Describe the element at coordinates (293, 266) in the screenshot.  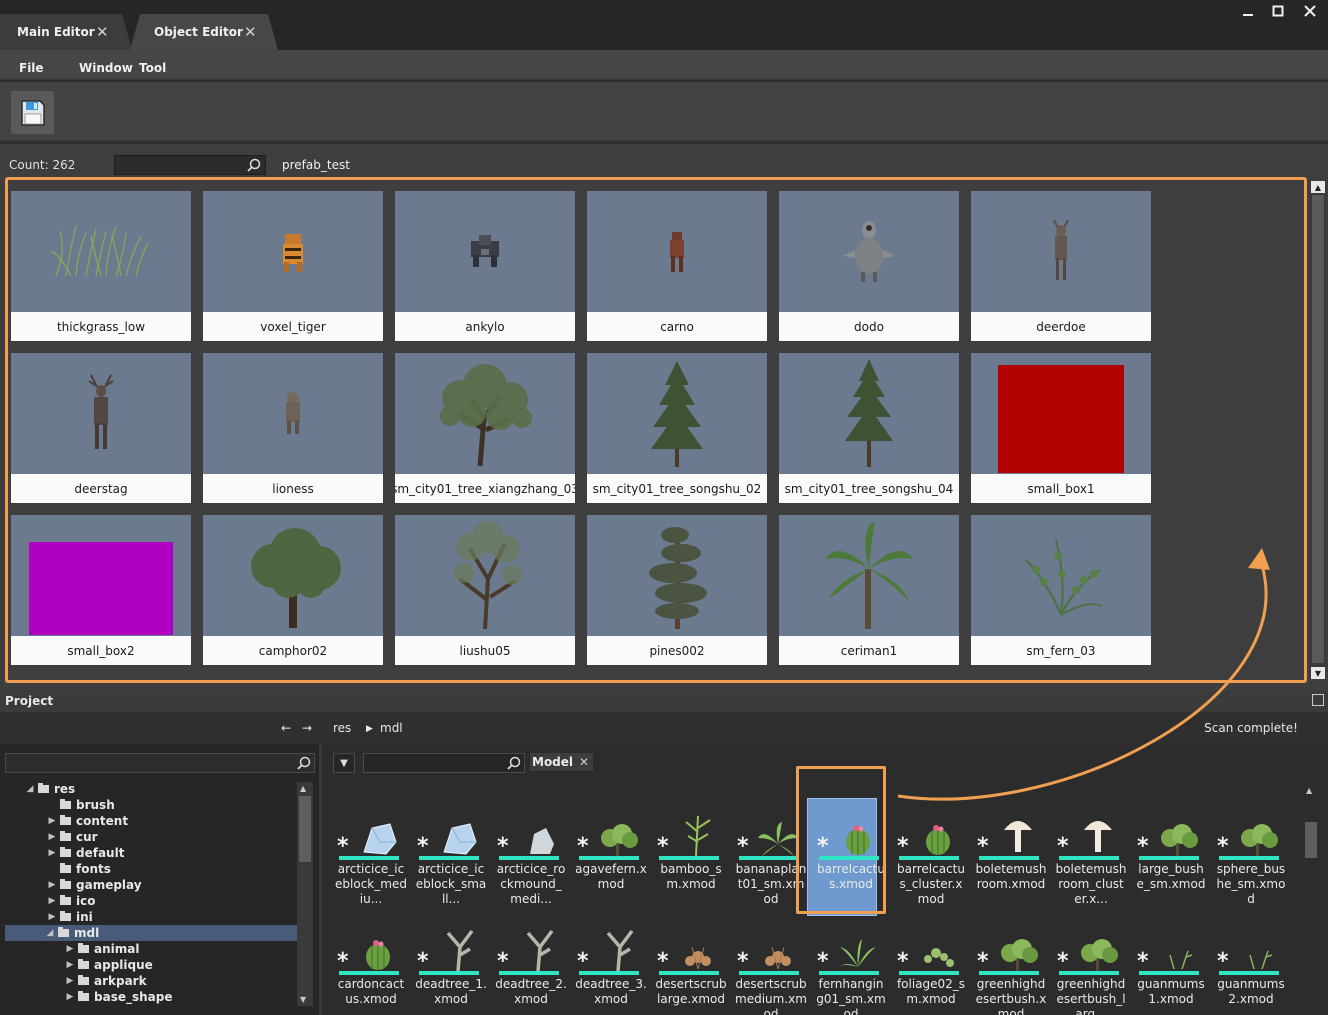
I see `object-card: voxel_tiger` at that location.